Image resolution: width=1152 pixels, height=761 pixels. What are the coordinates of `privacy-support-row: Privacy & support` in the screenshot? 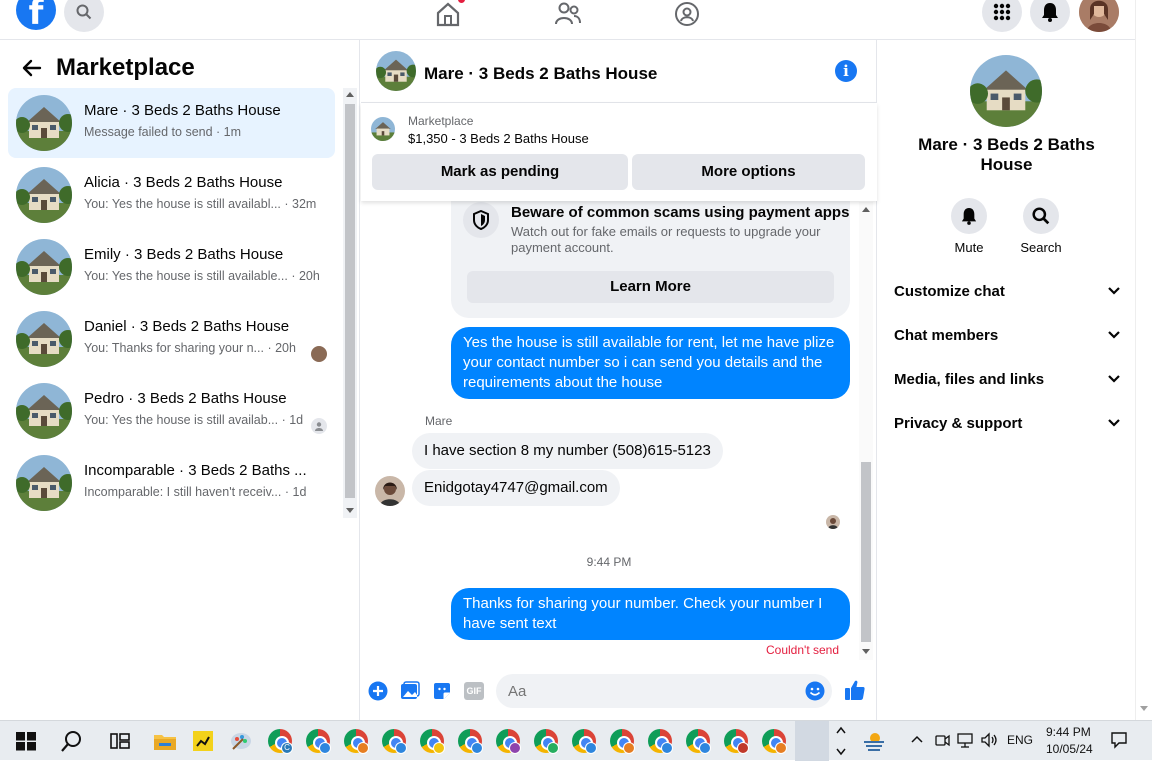 It's located at (1007, 427).